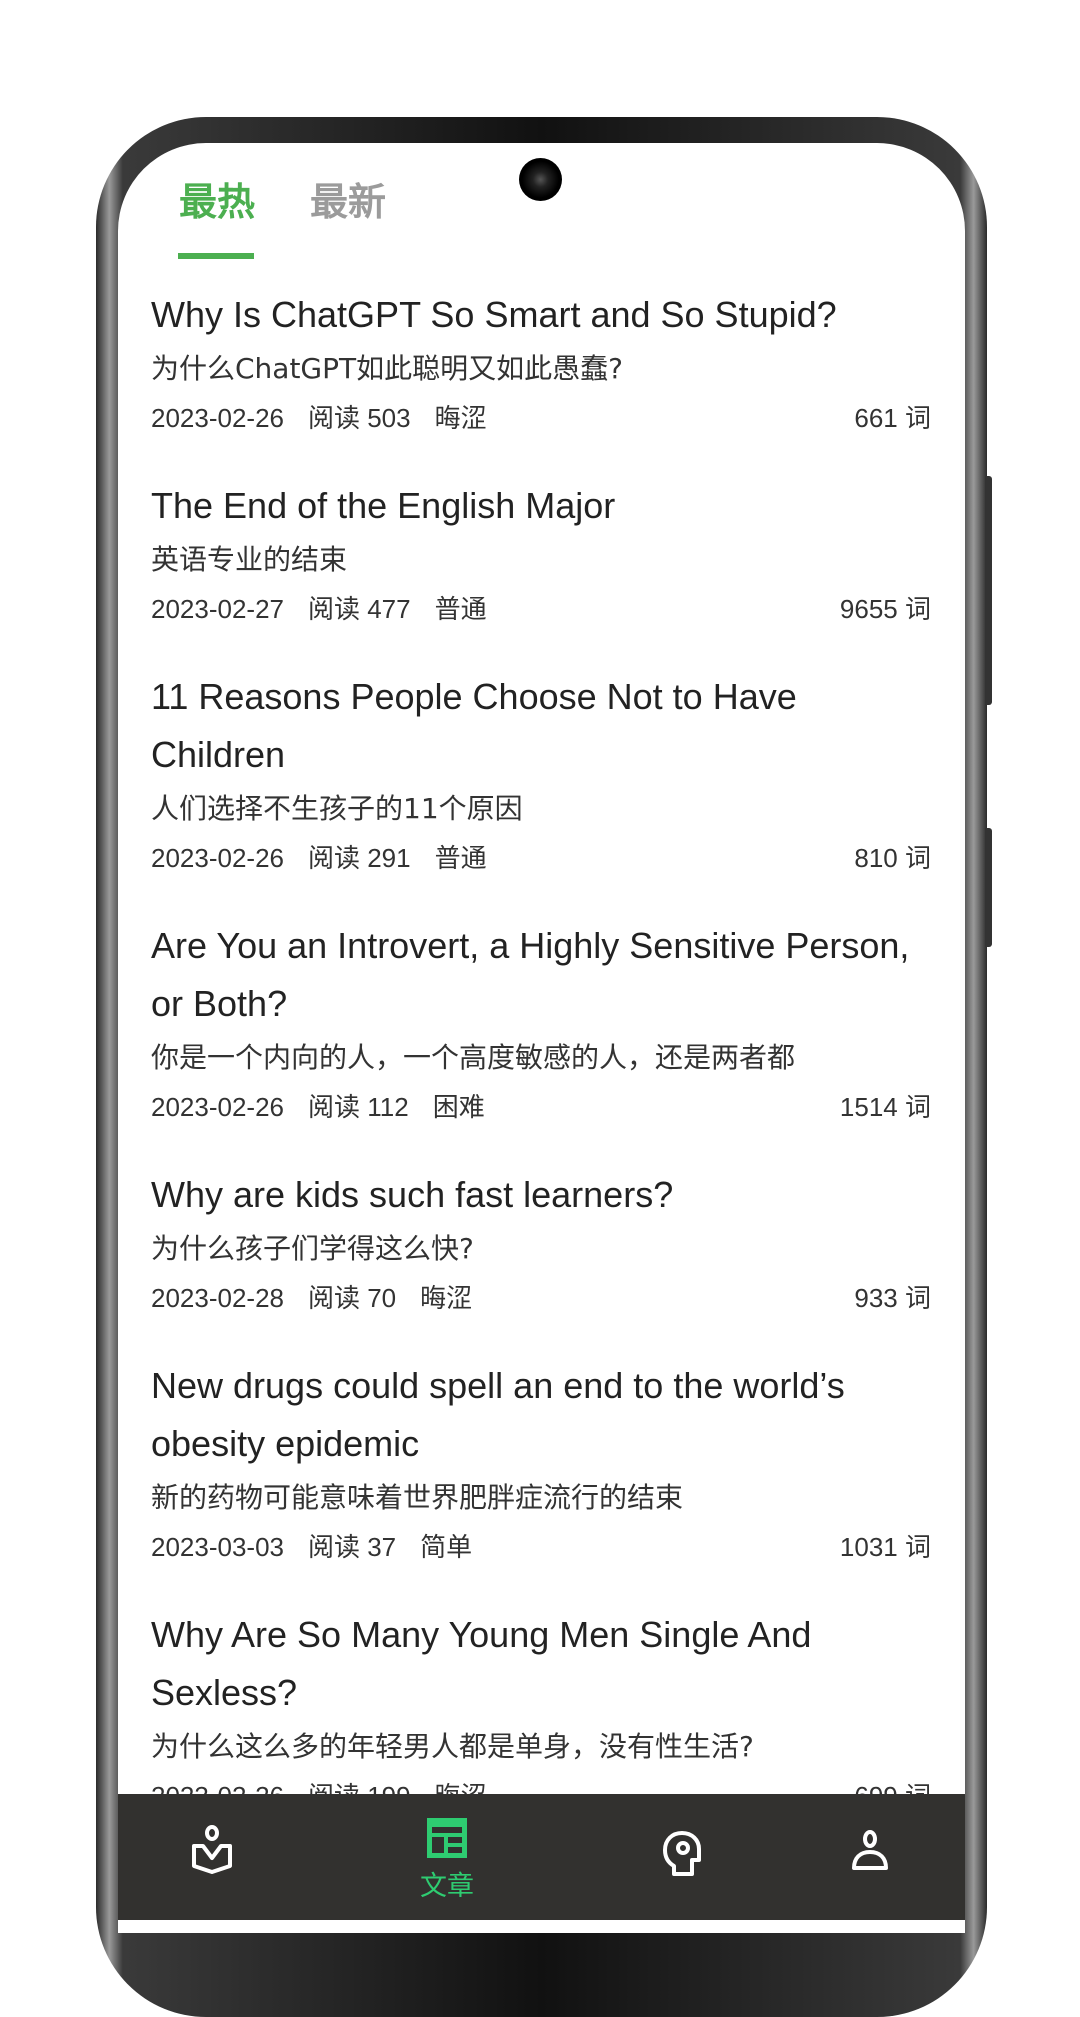 The height and width of the screenshot is (2017, 1080). Describe the element at coordinates (217, 1547) in the screenshot. I see `article-date: 2023-03-03` at that location.